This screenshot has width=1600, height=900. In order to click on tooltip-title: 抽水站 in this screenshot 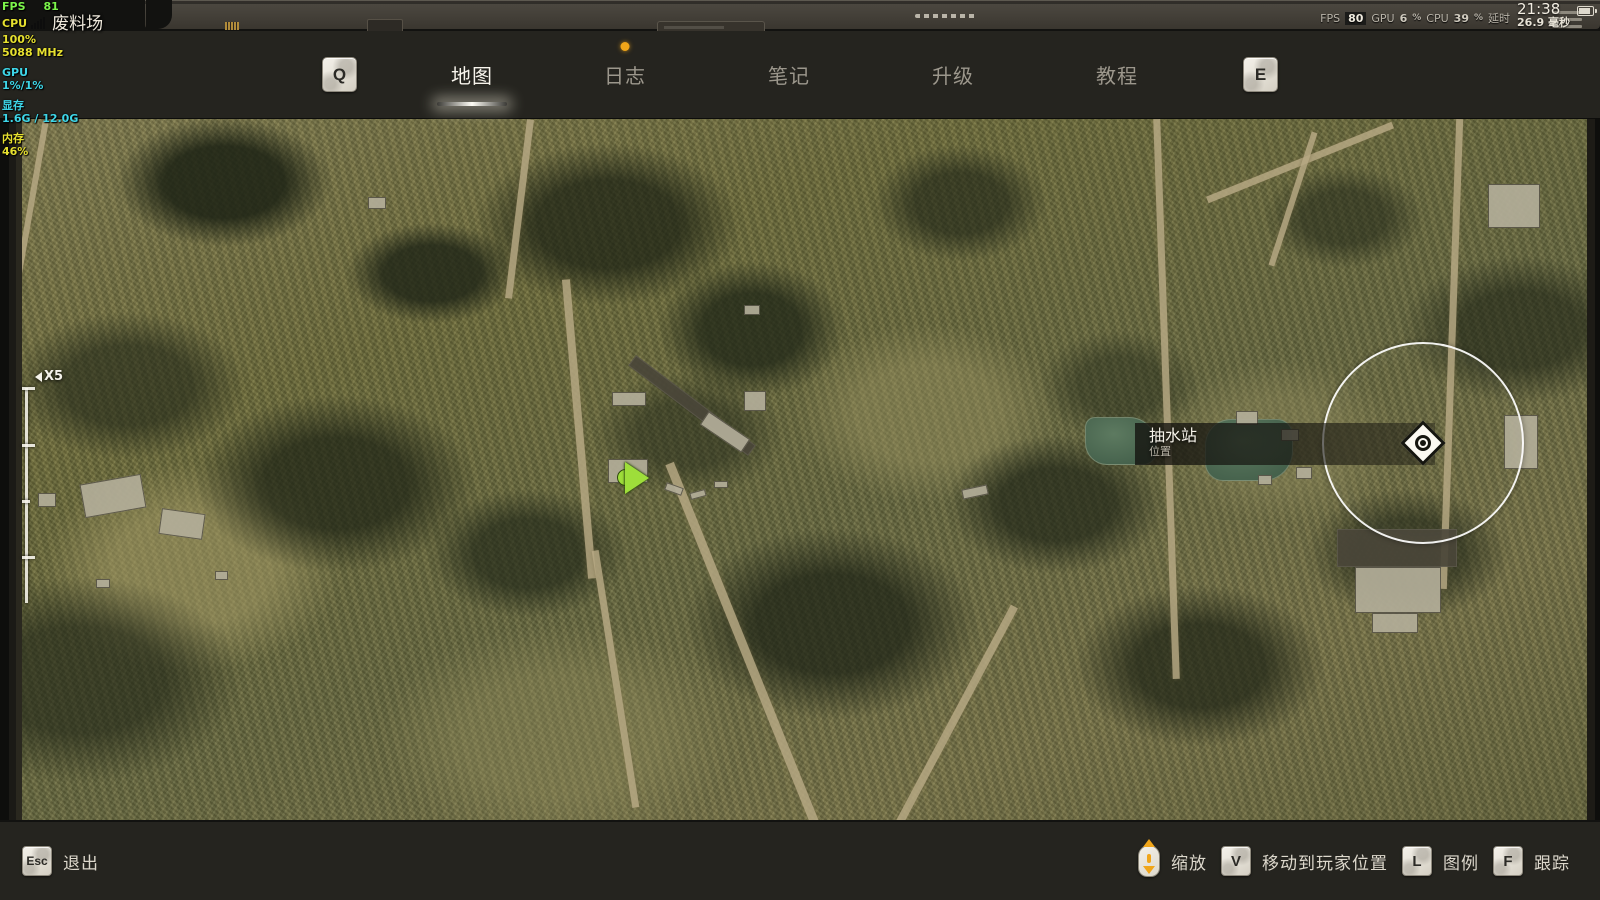, I will do `click(1173, 436)`.